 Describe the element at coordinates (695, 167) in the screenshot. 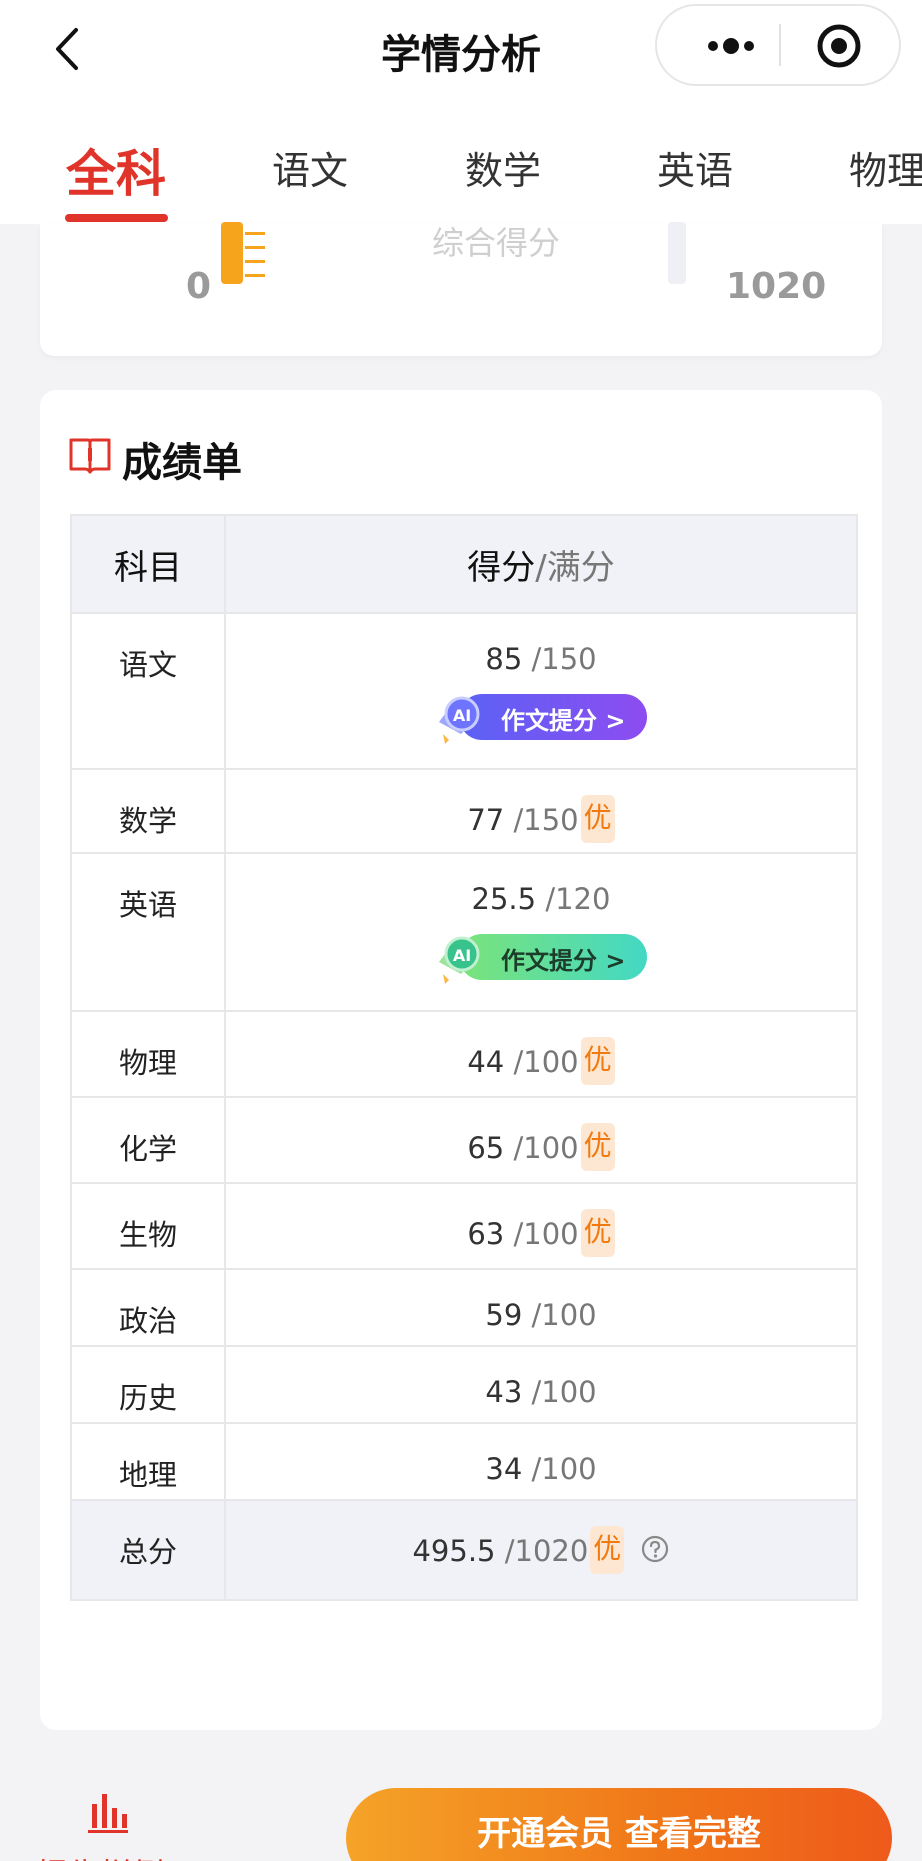

I see `tab-english: 英语` at that location.